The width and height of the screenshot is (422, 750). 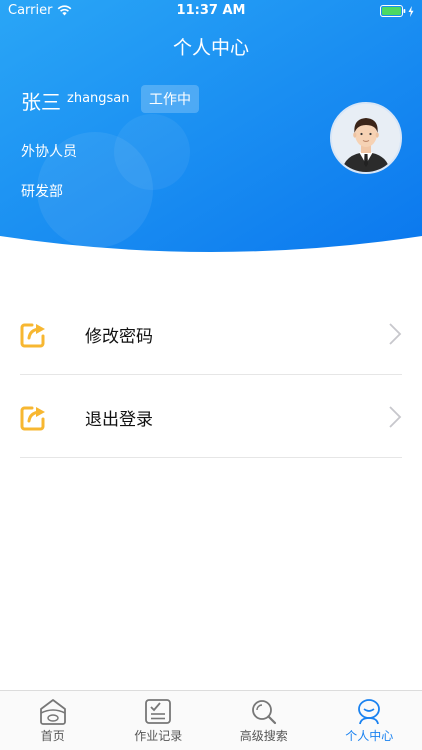 I want to click on avatar, so click(x=366, y=138).